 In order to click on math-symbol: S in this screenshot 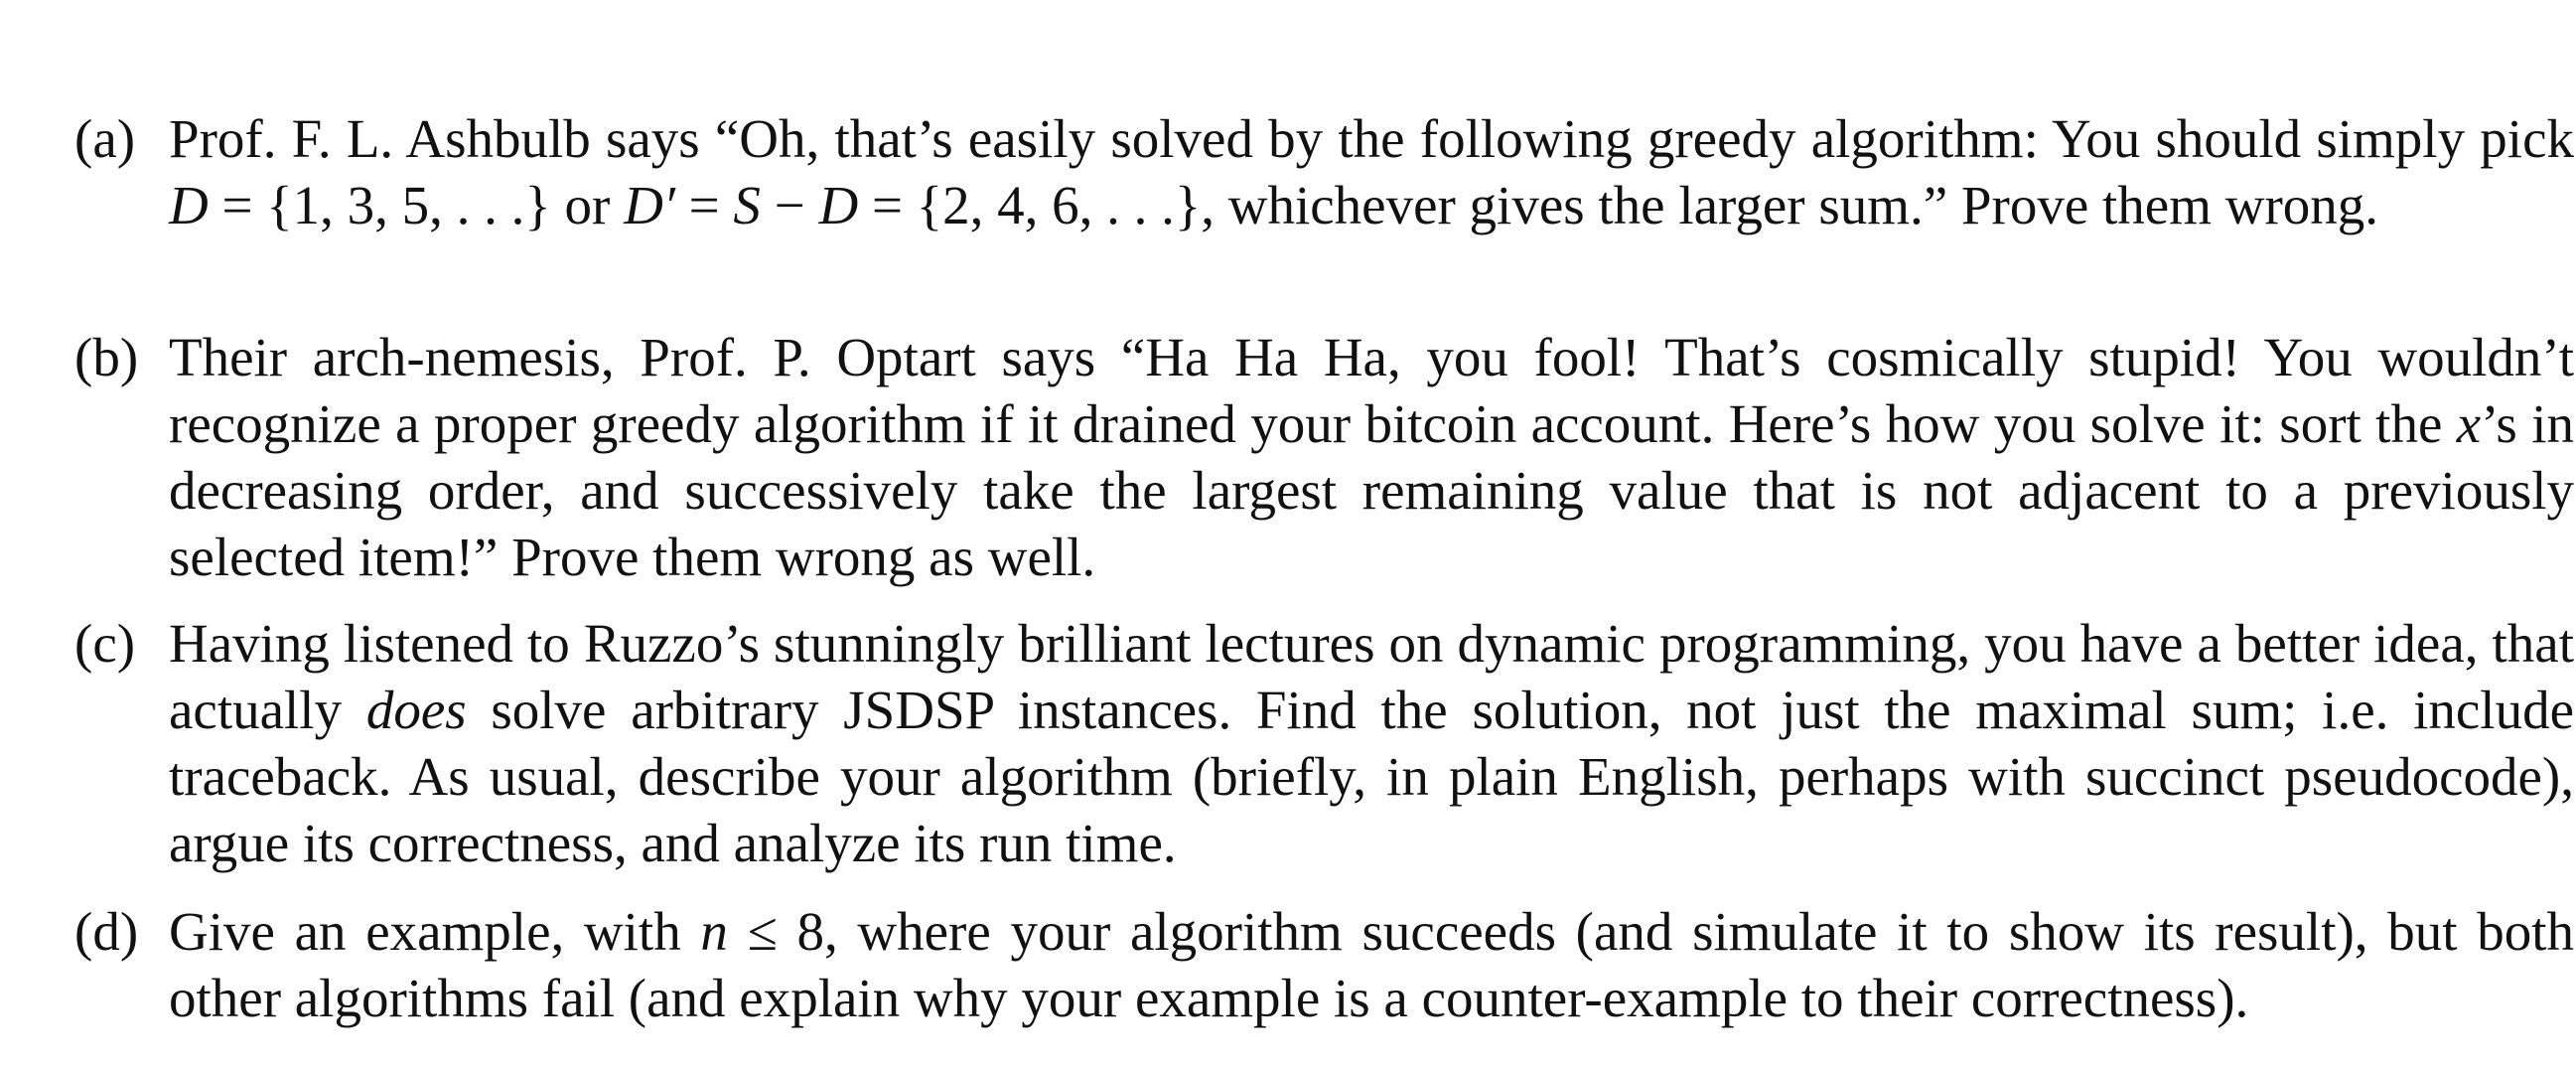, I will do `click(747, 205)`.